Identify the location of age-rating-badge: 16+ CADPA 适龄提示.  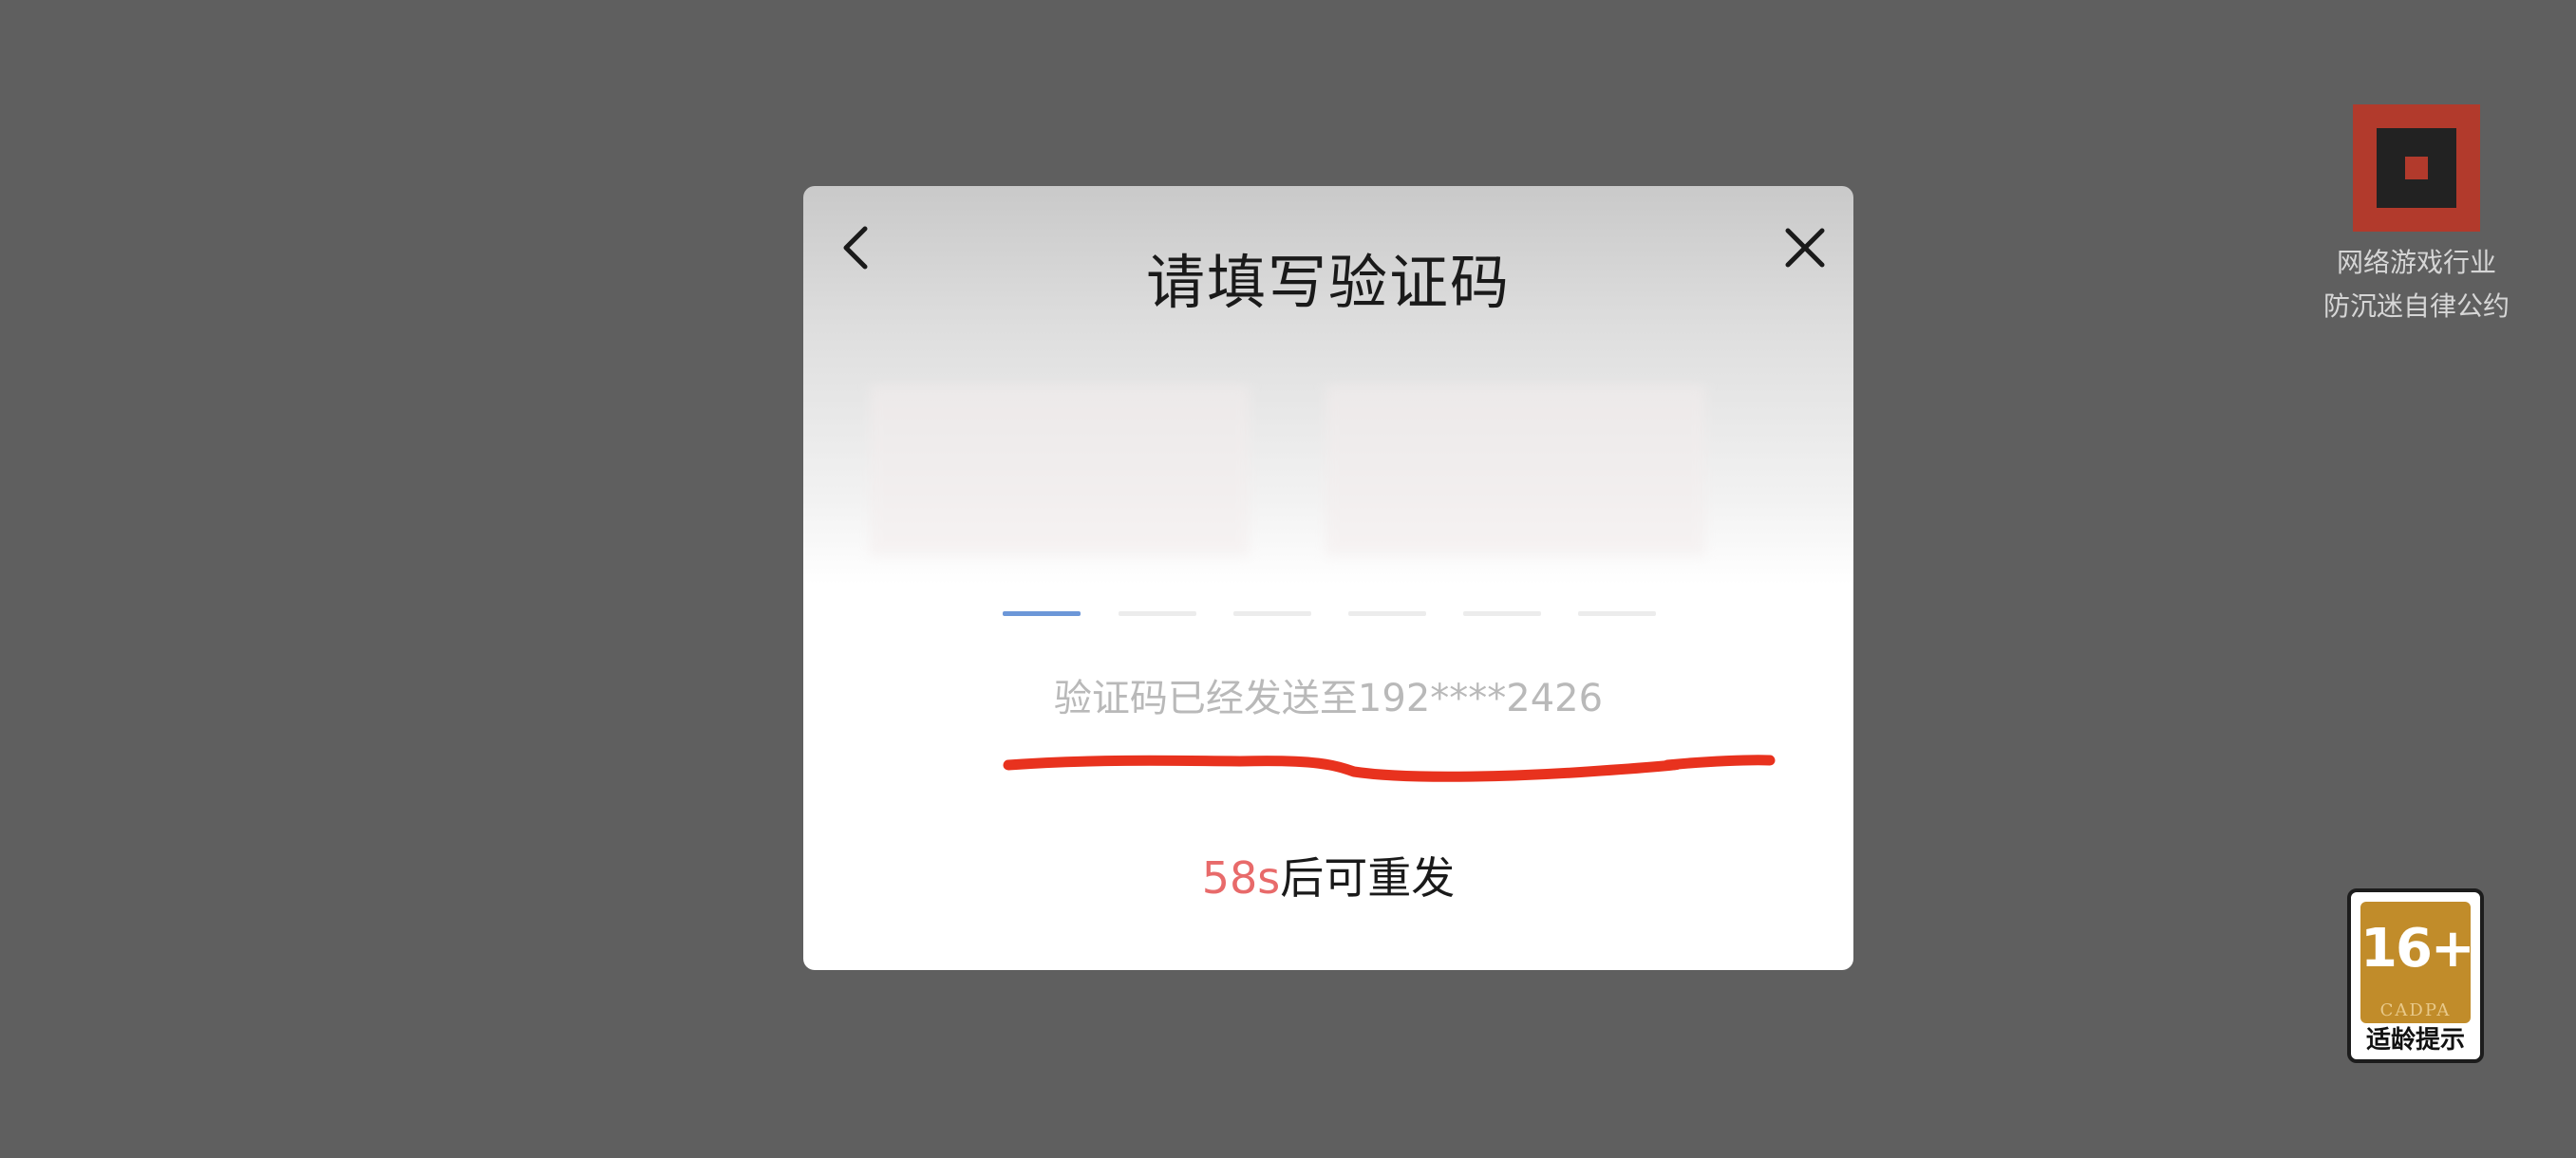
(2415, 975).